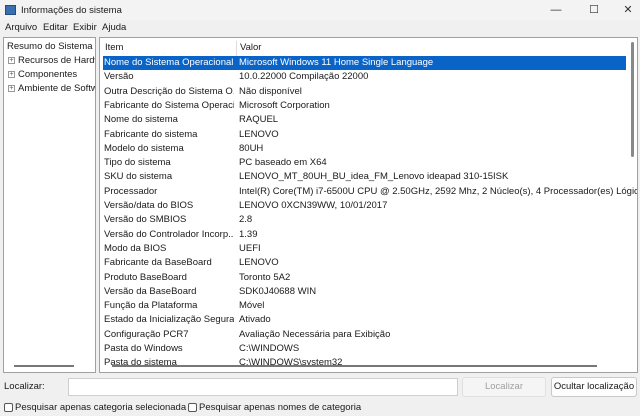 This screenshot has height=416, width=640. Describe the element at coordinates (55, 27) in the screenshot. I see `menu-editar: Editar` at that location.